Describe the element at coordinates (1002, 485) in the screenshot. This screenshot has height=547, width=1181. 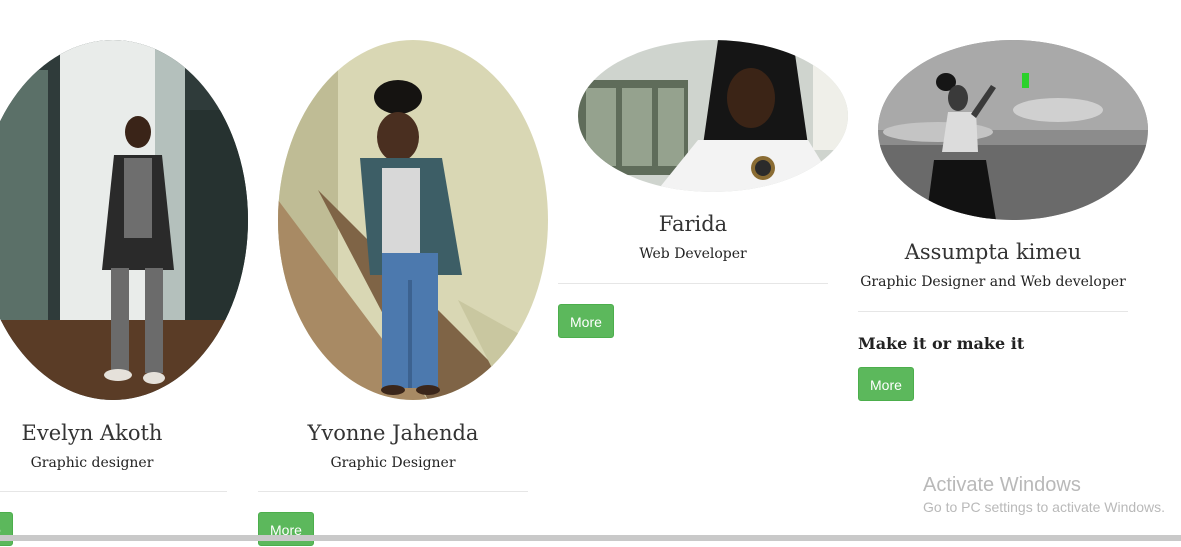
I see `activate-windows-title: Activate Windows` at that location.